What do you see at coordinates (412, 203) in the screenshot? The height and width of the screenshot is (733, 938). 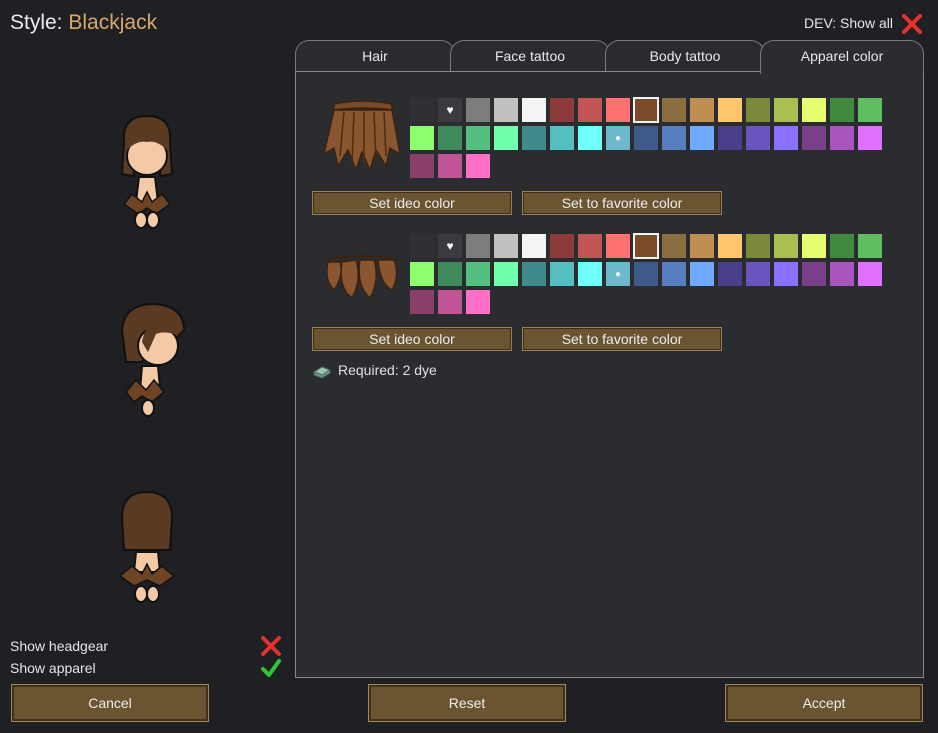 I see `set-ideo-color-button-1: Set ideo color` at bounding box center [412, 203].